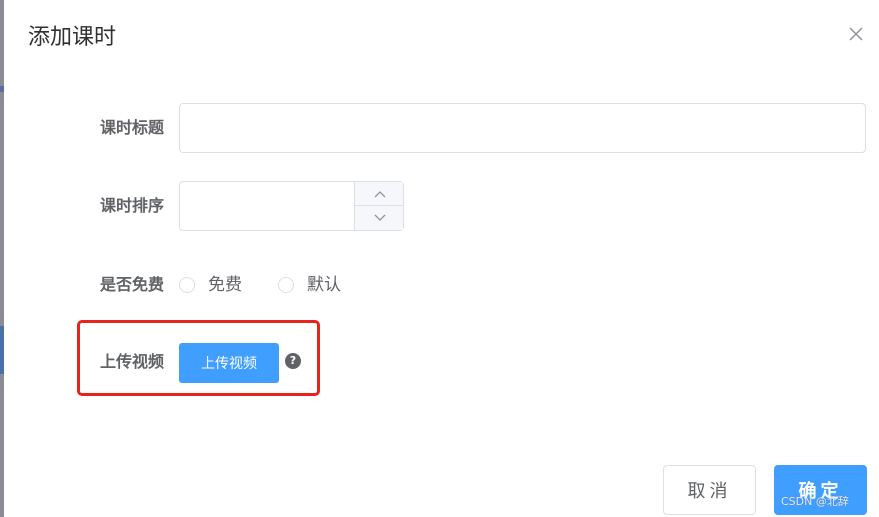 Image resolution: width=879 pixels, height=517 pixels. I want to click on background-page-edge, so click(2, 258).